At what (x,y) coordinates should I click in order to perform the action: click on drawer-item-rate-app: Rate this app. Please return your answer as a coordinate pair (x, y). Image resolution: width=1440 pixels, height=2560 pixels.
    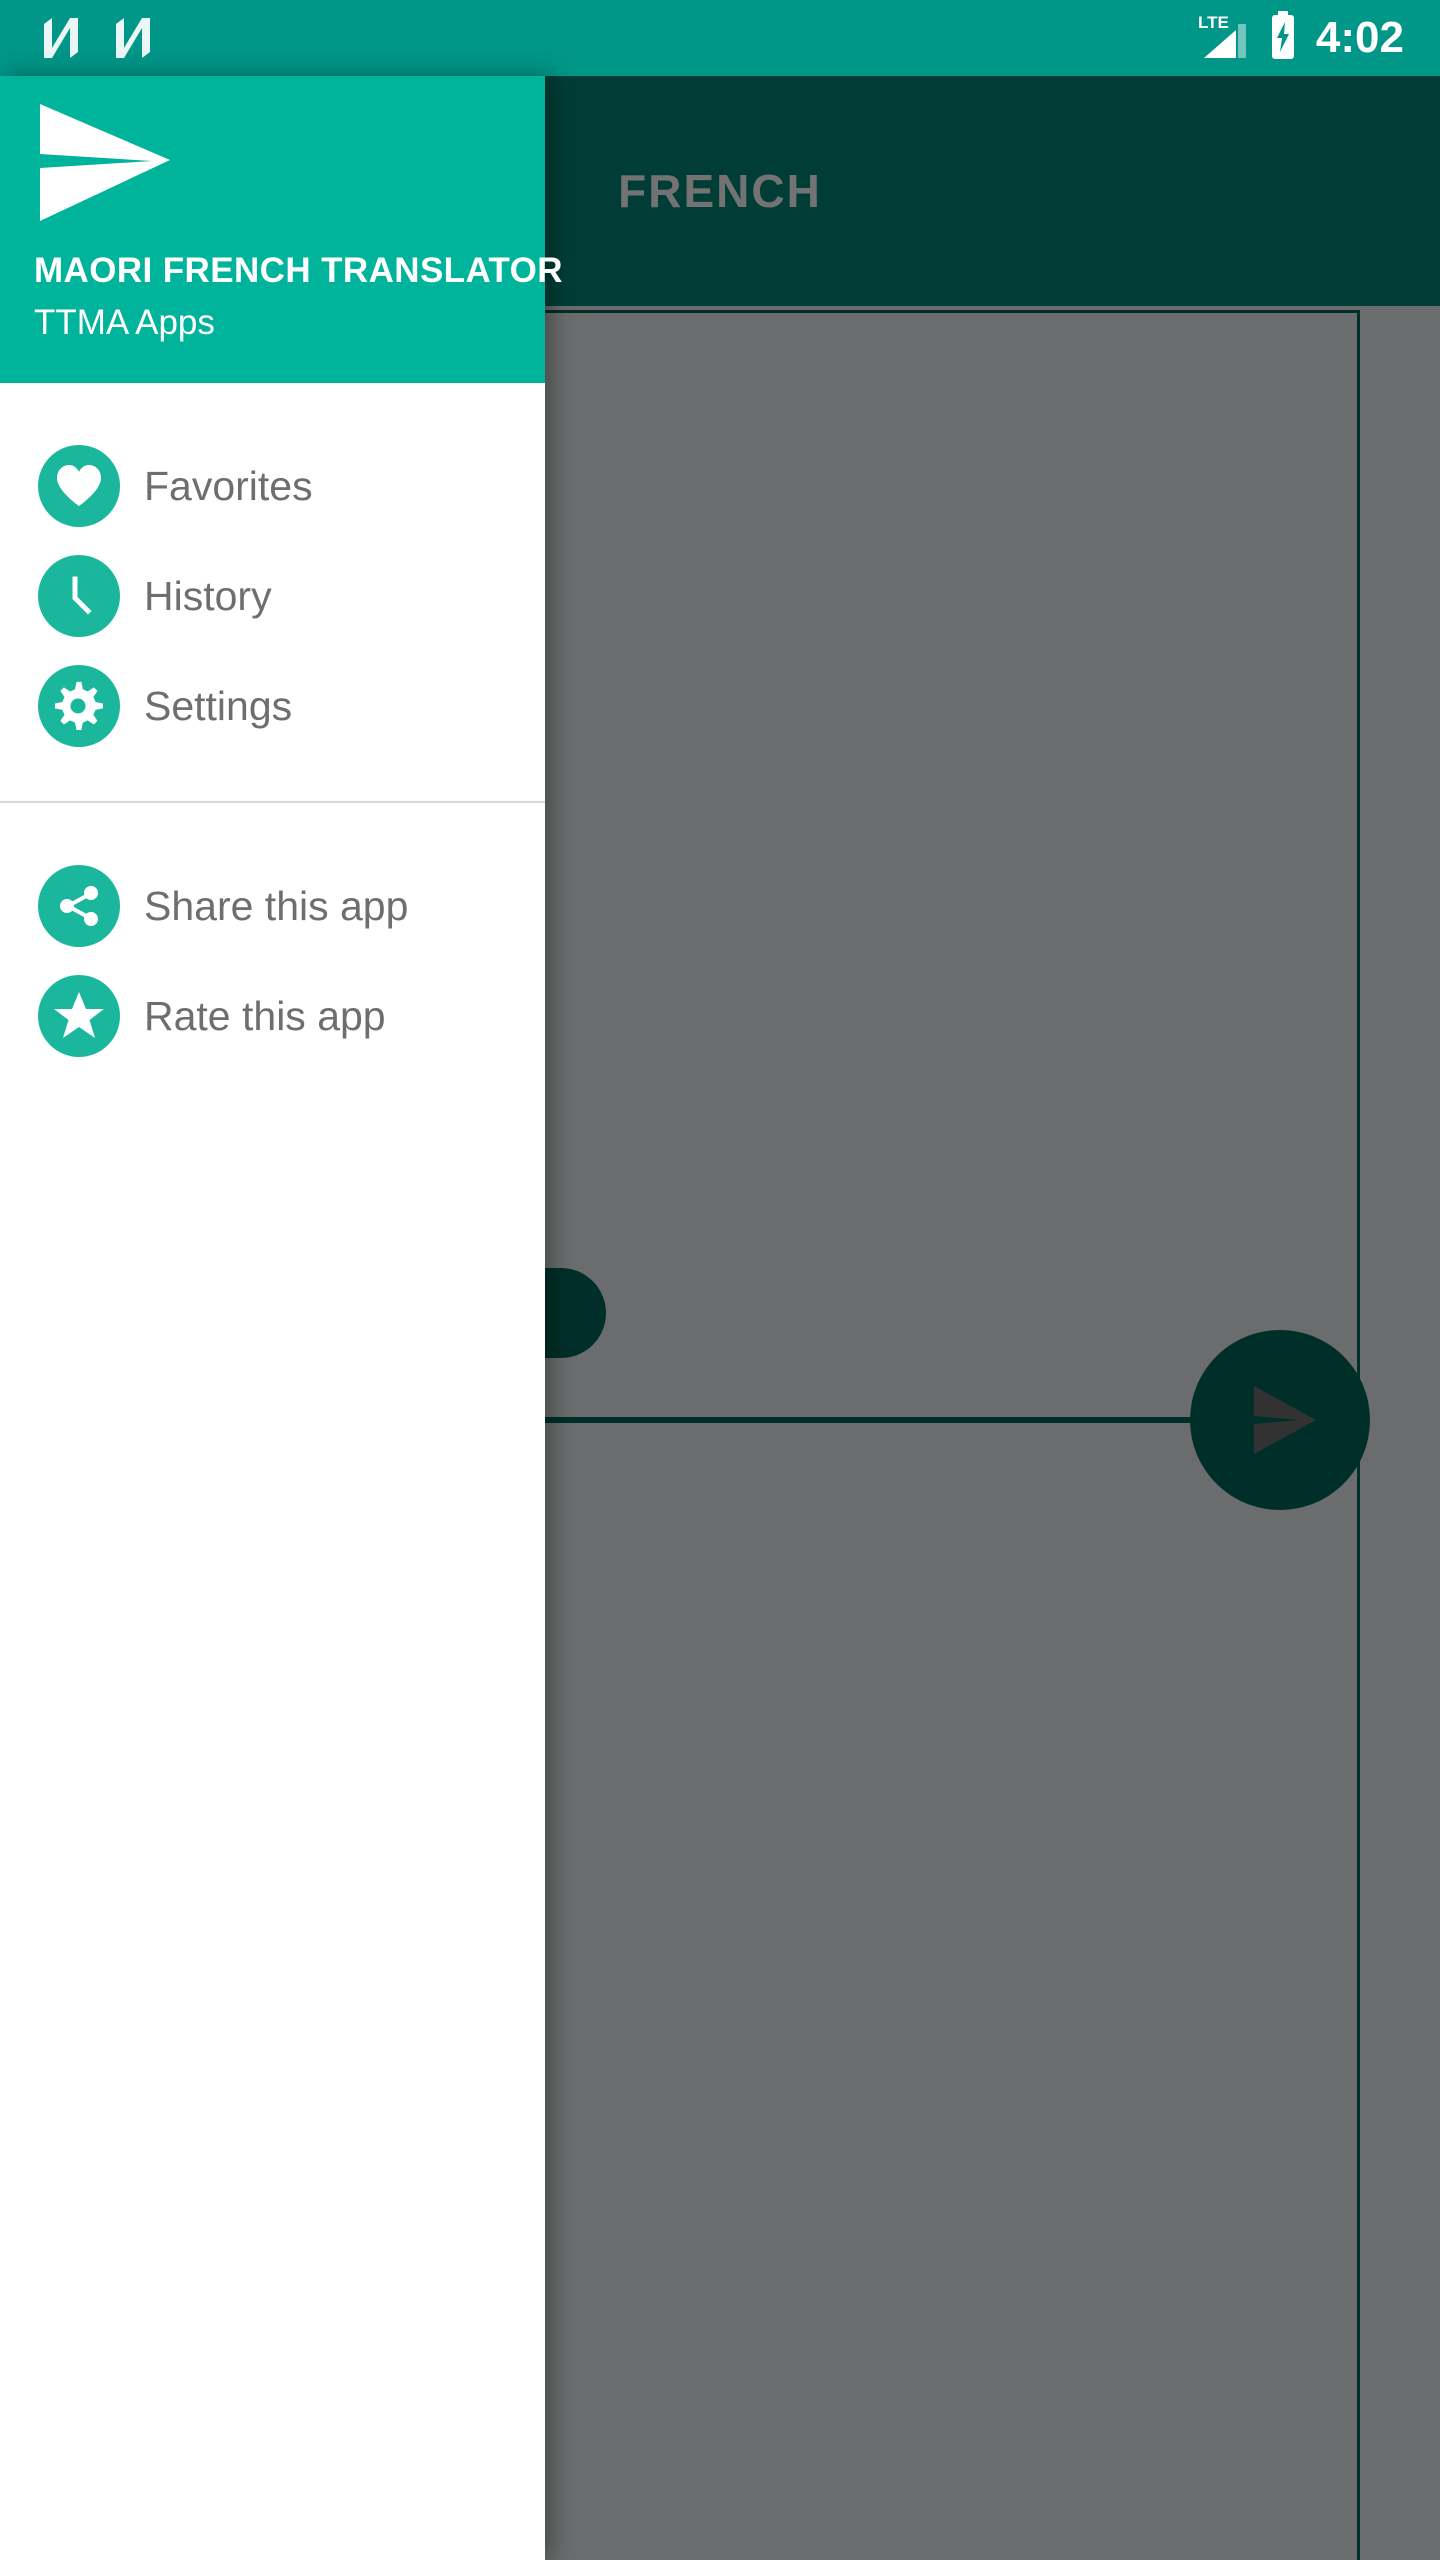
    Looking at the image, I should click on (272, 1016).